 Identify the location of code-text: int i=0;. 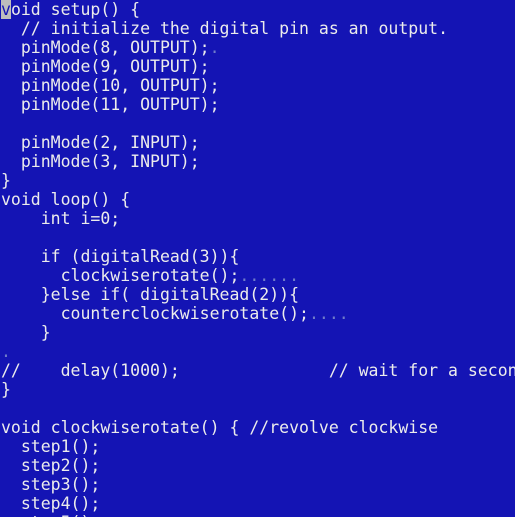
(61, 218).